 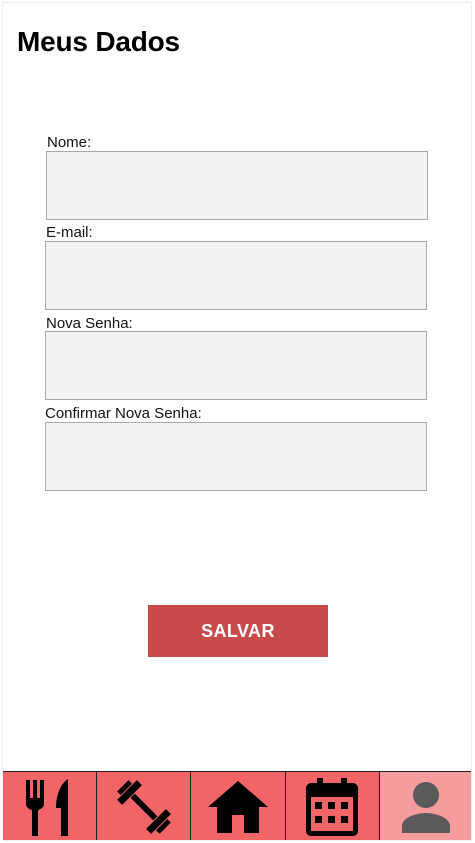 I want to click on calendar-icon, so click(x=332, y=807).